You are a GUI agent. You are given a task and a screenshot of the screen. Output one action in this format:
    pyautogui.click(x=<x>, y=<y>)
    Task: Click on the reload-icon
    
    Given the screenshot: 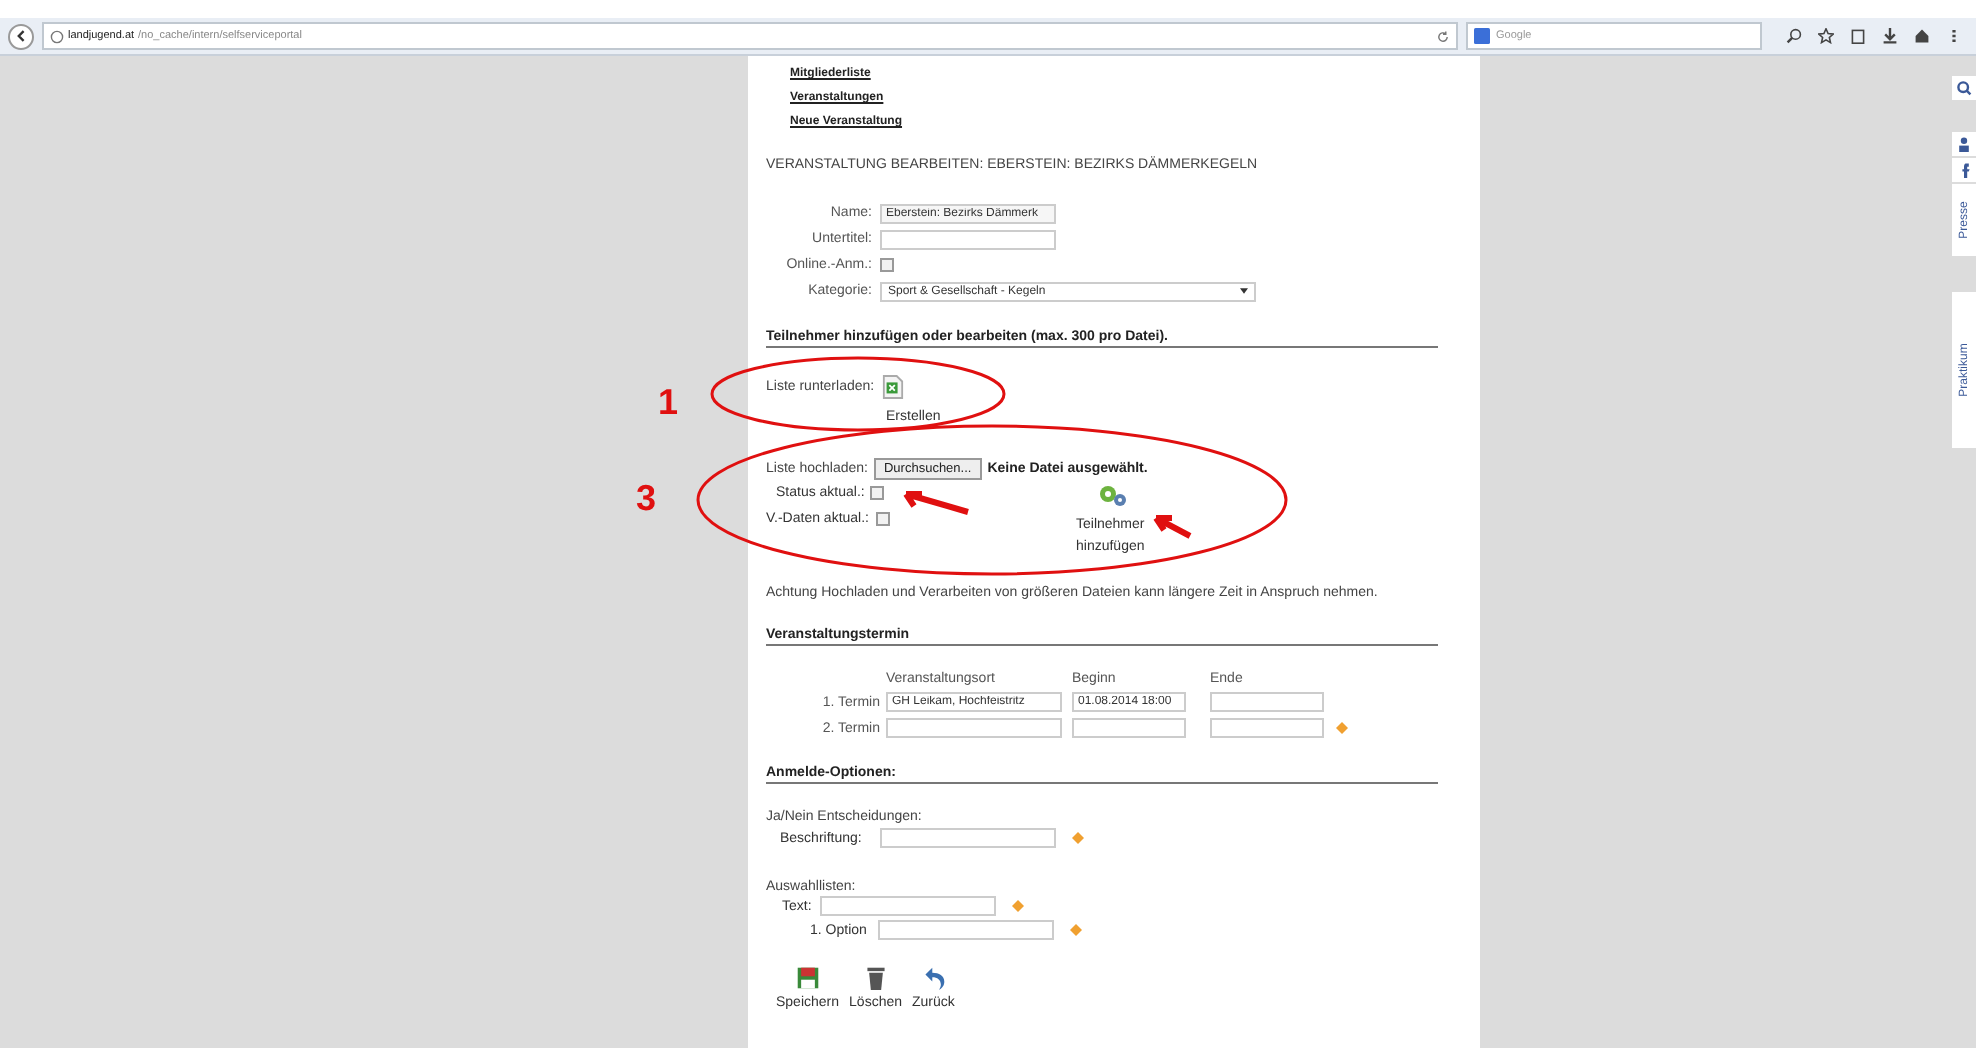 What is the action you would take?
    pyautogui.click(x=1443, y=36)
    